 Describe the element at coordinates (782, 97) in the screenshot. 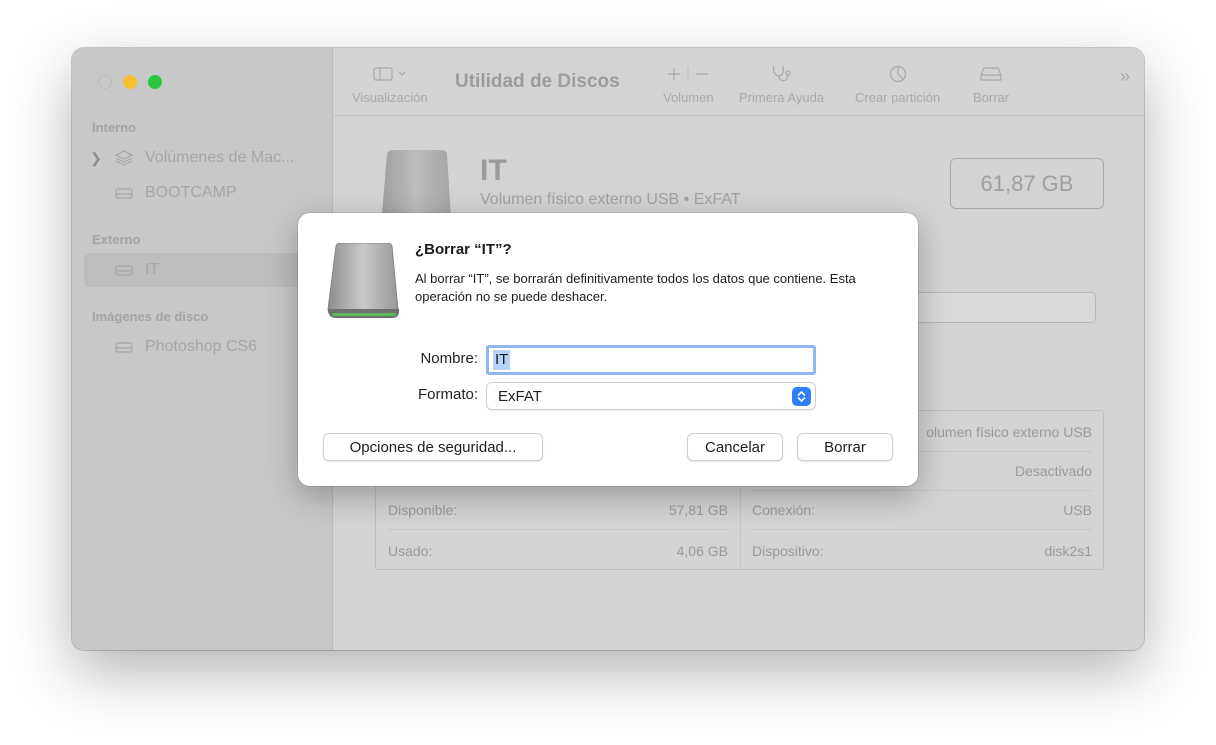

I see `first-aid-button-label: Primera Ayuda` at that location.